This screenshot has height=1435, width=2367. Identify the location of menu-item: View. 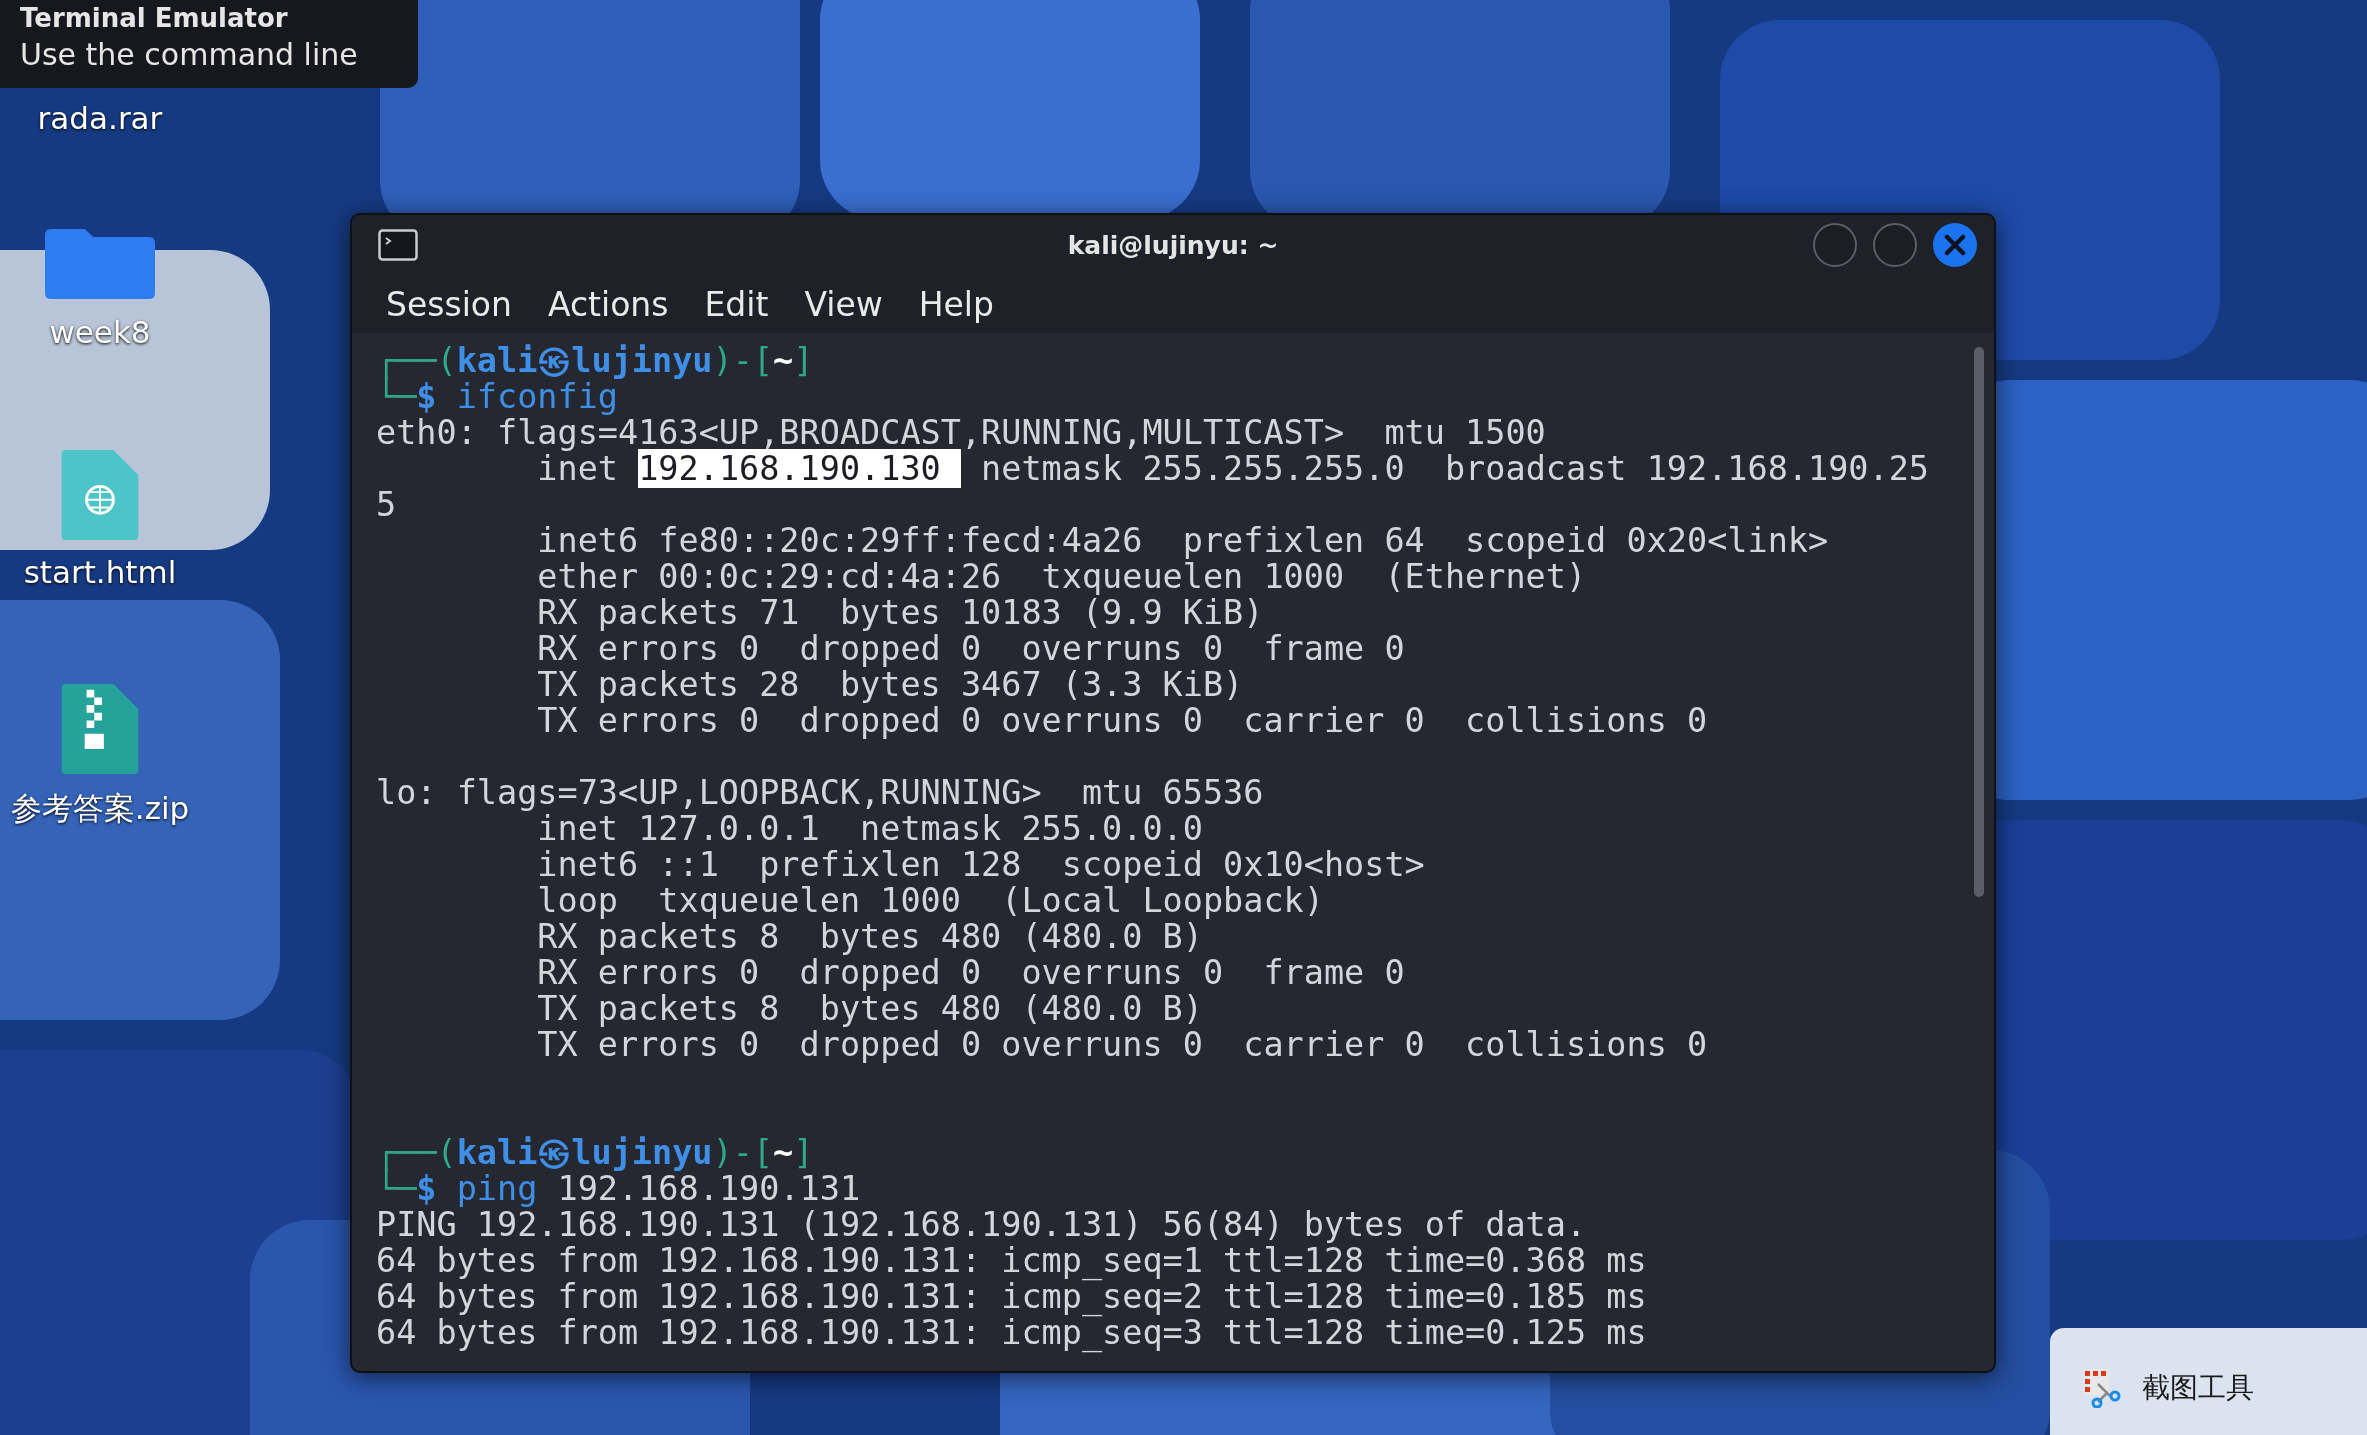
(843, 304).